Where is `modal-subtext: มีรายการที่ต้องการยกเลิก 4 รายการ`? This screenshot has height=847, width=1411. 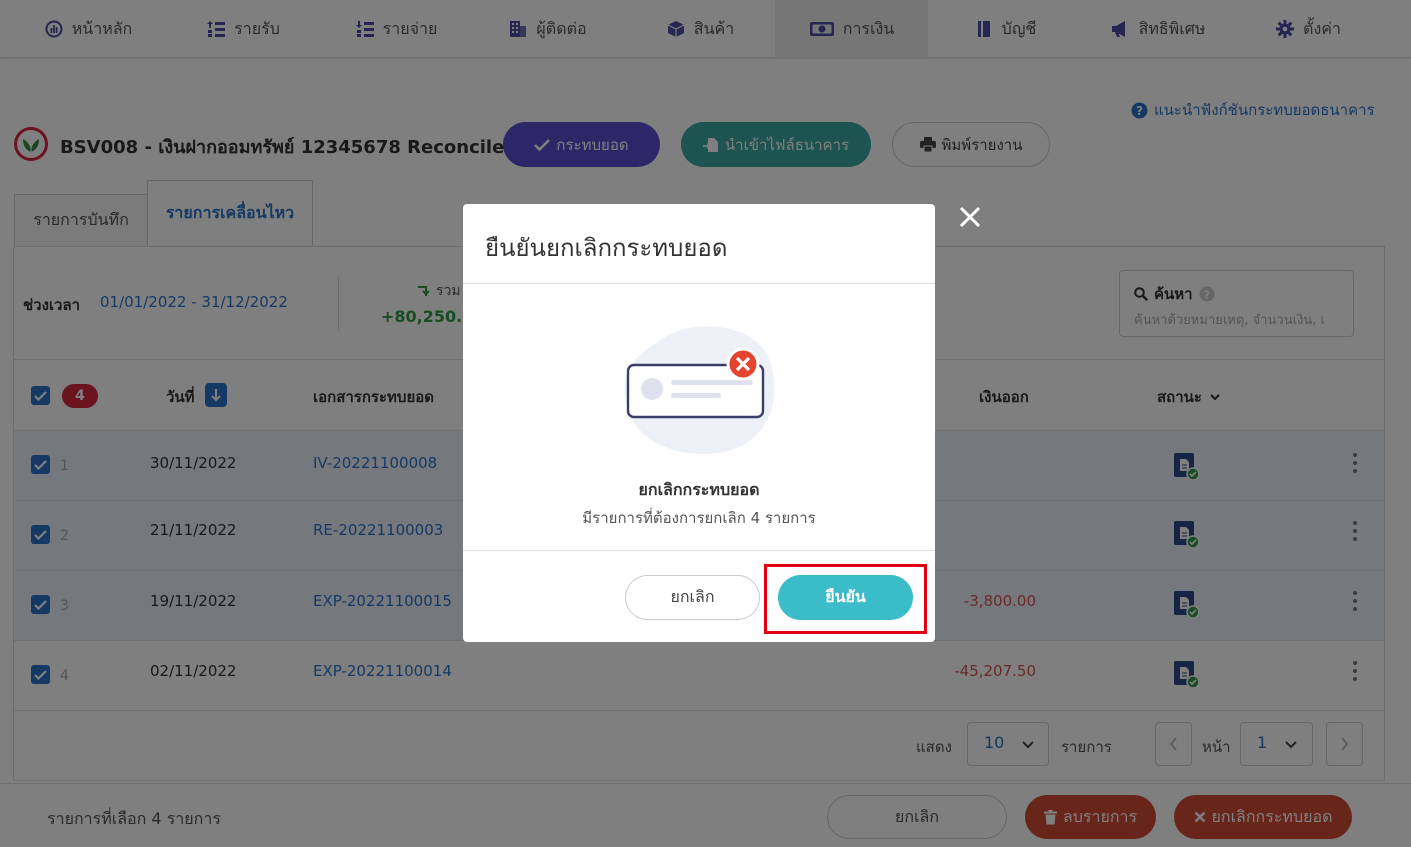 modal-subtext: มีรายการที่ต้องการยกเลิก 4 รายการ is located at coordinates (699, 518).